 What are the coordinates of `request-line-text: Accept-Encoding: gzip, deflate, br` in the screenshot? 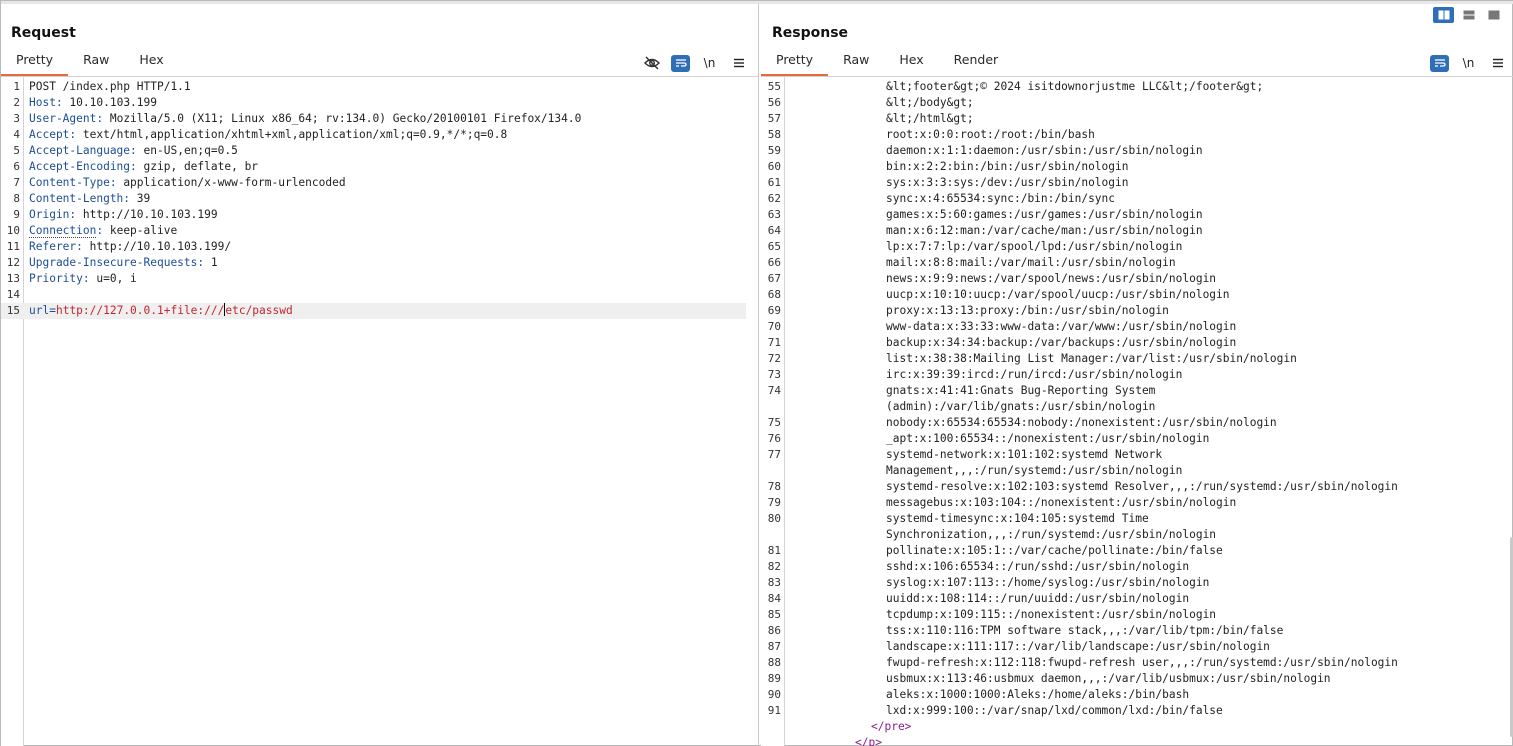 It's located at (143, 167).